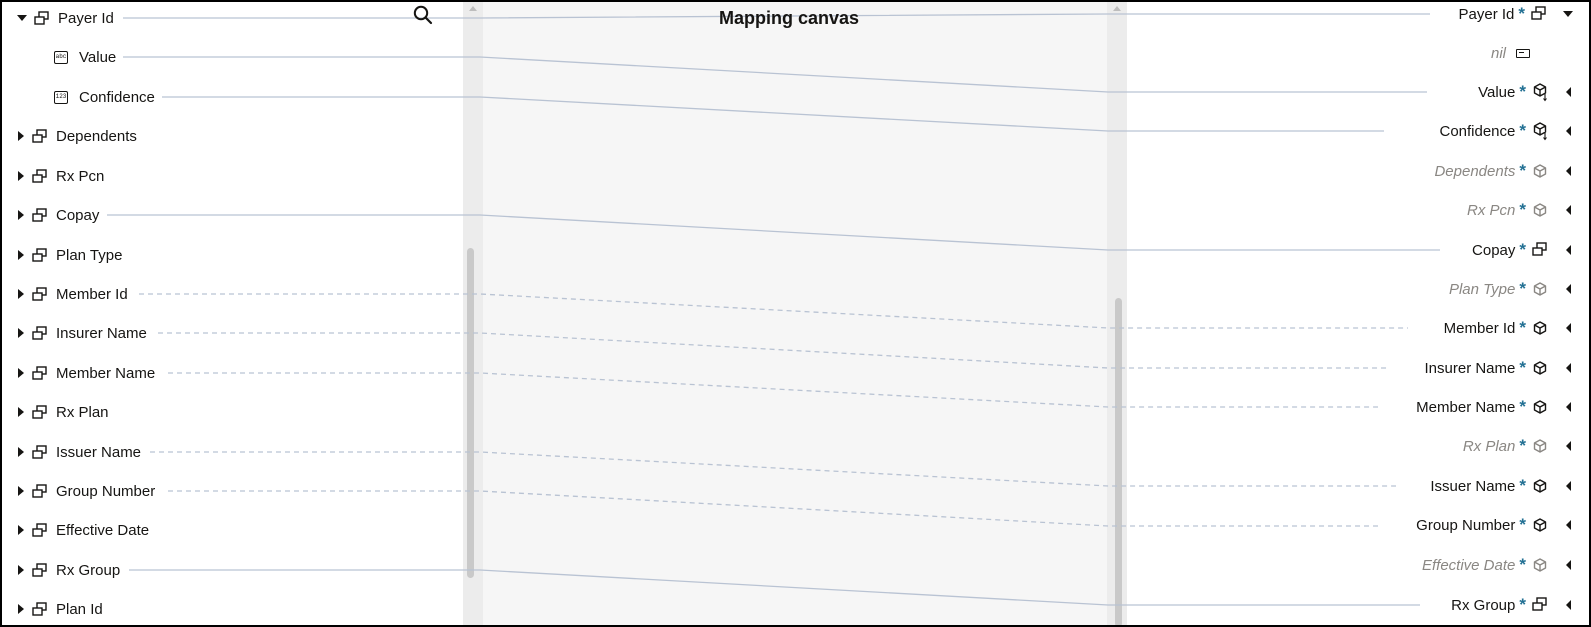 The height and width of the screenshot is (627, 1591). What do you see at coordinates (773, 390) in the screenshot?
I see `mapping-line-member-name` at bounding box center [773, 390].